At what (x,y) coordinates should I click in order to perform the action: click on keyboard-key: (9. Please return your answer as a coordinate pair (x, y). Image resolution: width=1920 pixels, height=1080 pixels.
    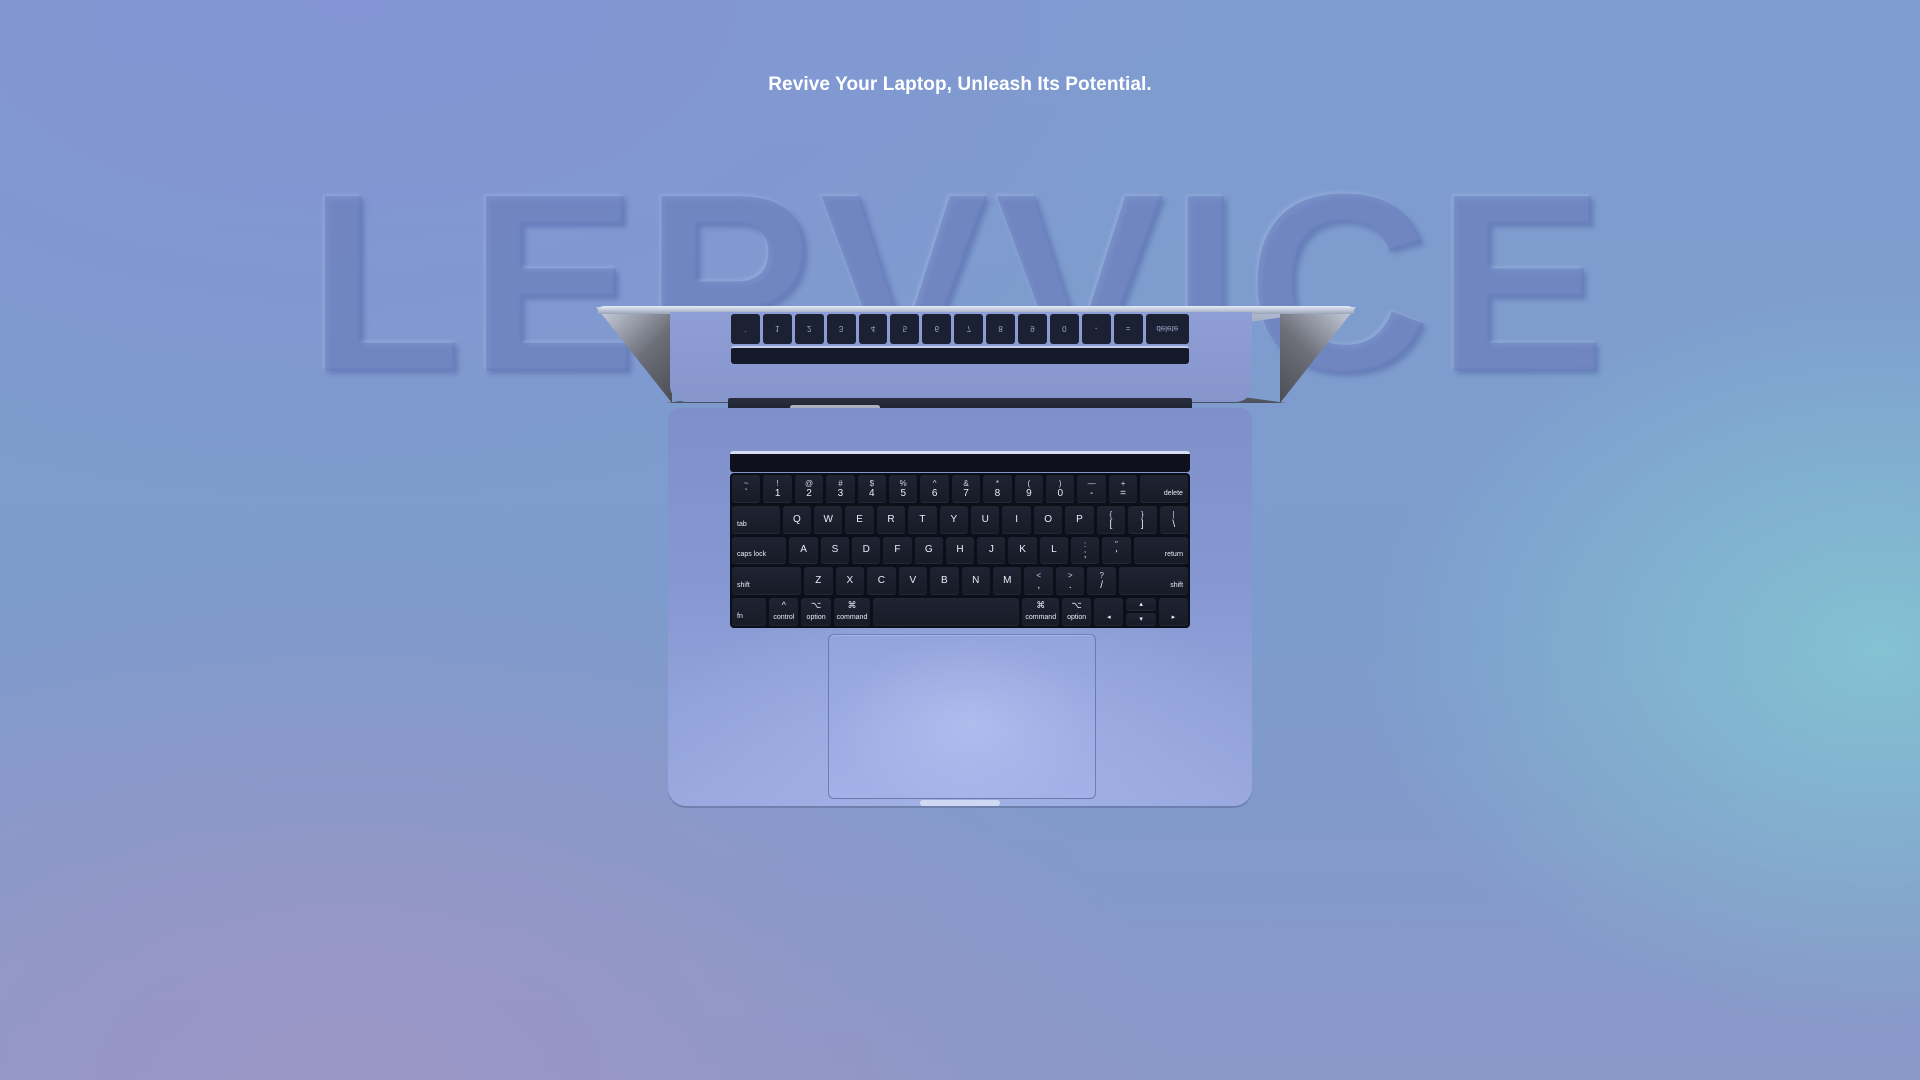
    Looking at the image, I should click on (1029, 489).